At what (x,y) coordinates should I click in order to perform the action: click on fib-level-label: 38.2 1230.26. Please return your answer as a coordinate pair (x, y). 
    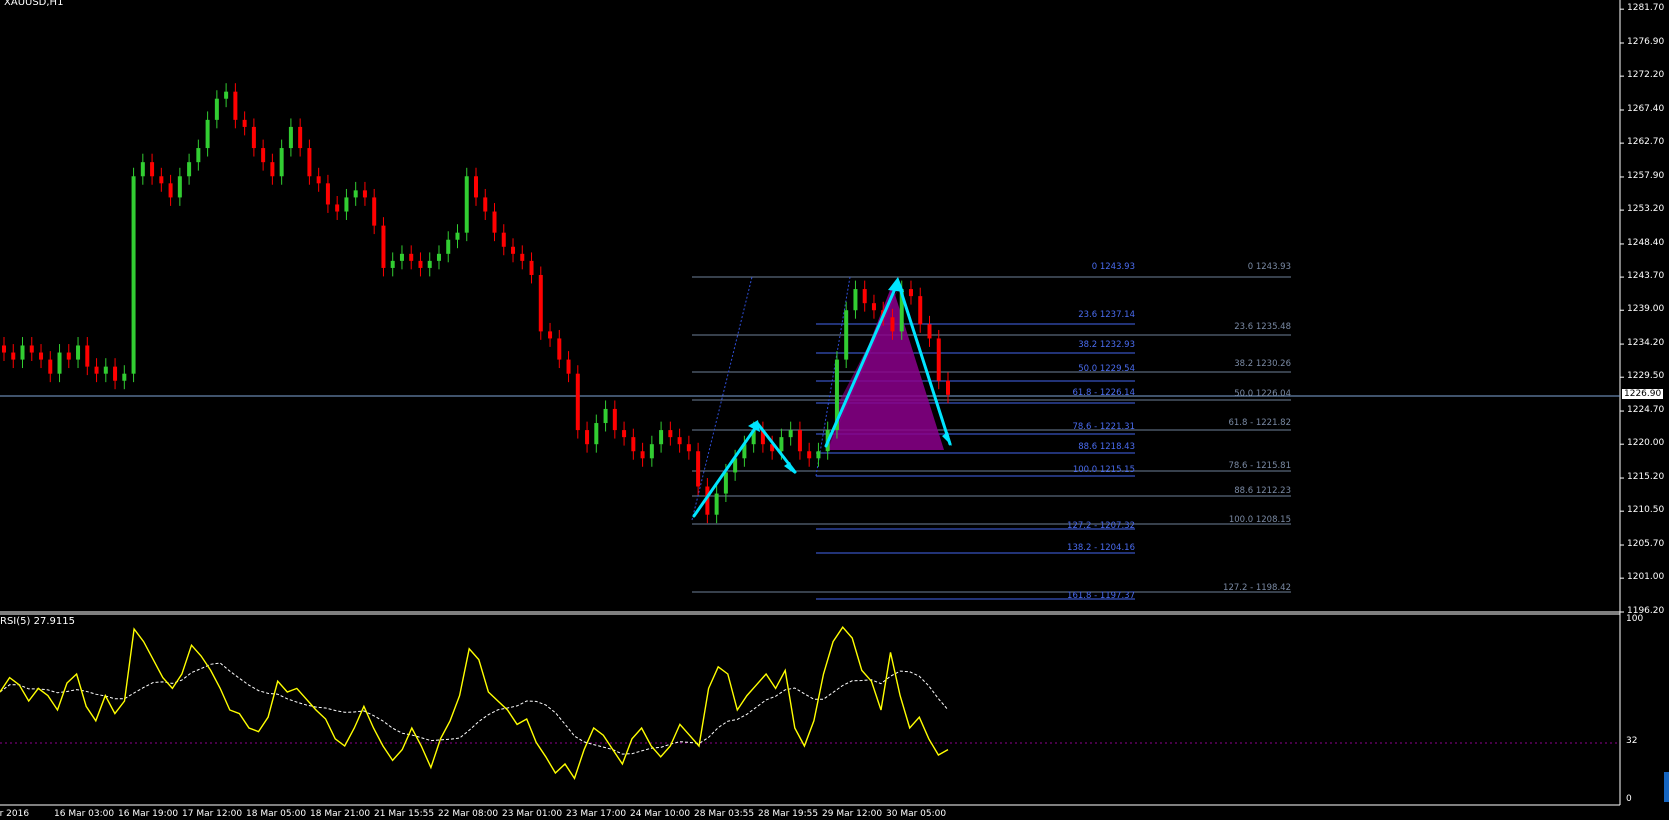
    Looking at the image, I should click on (1262, 363).